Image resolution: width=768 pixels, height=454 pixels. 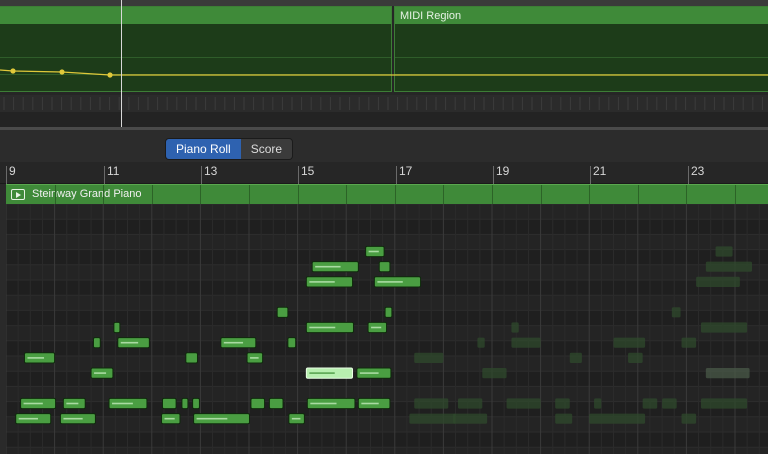 I want to click on tab-score: Score, so click(x=266, y=149).